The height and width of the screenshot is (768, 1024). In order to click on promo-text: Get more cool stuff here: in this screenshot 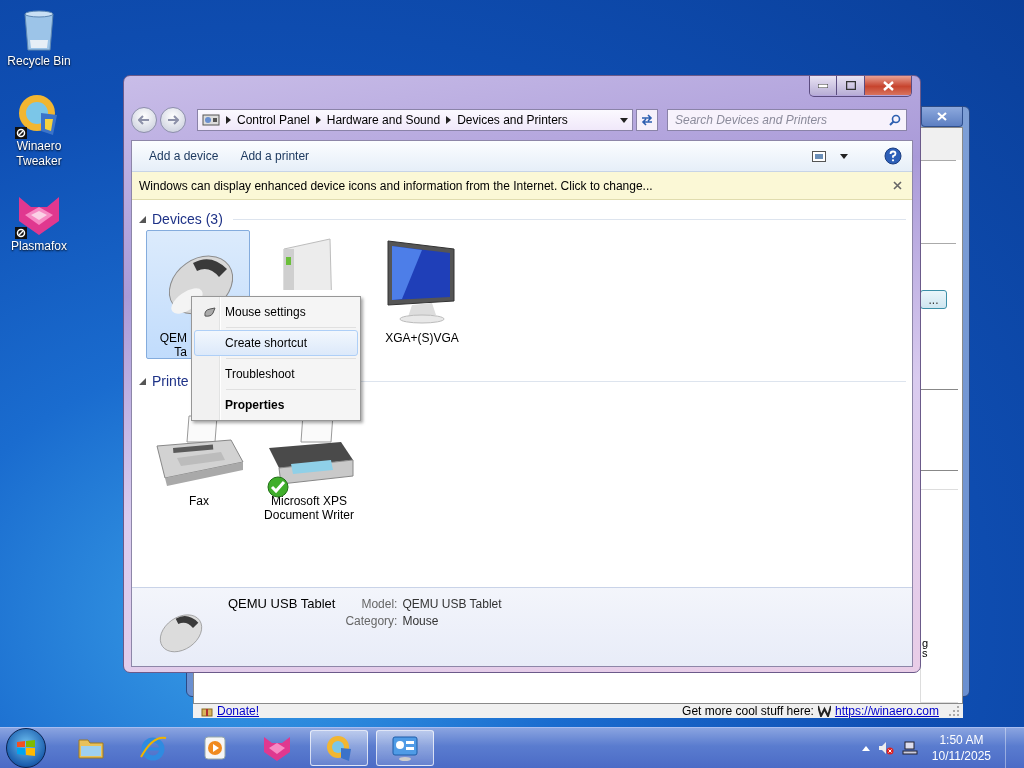, I will do `click(748, 711)`.